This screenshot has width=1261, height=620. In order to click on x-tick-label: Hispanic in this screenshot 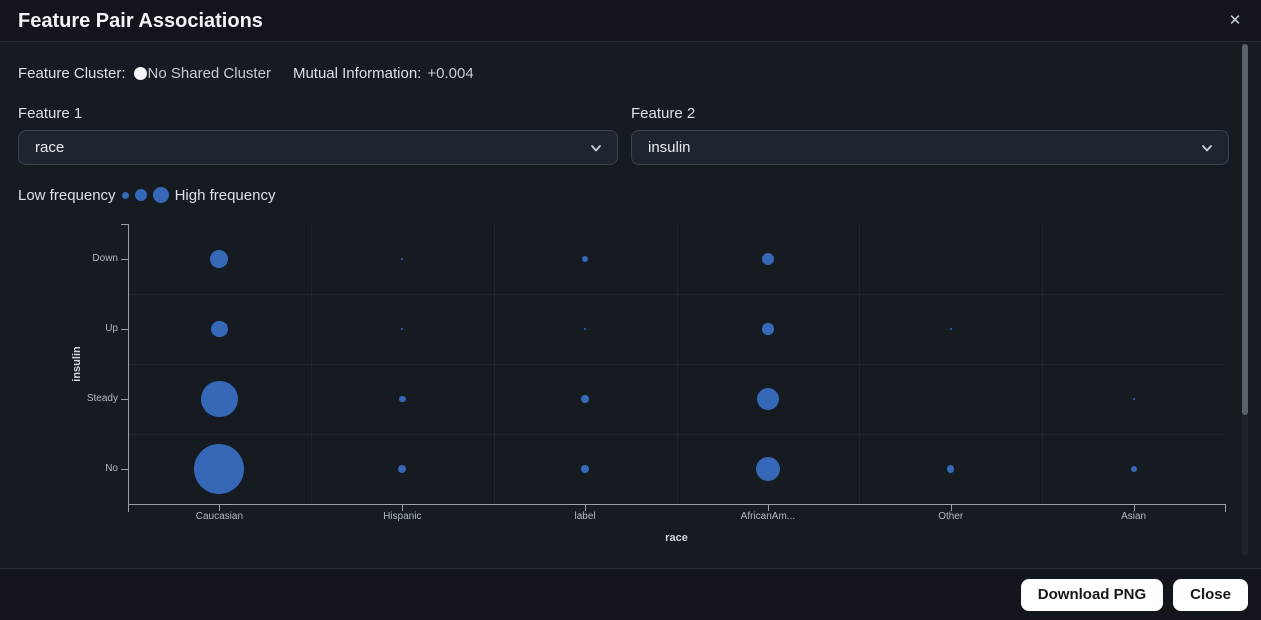, I will do `click(402, 516)`.